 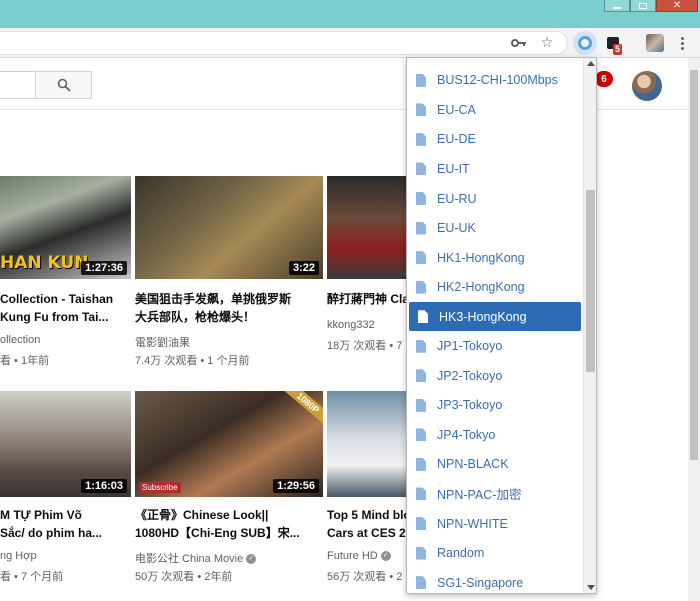 I want to click on maximize-icon, so click(x=643, y=5).